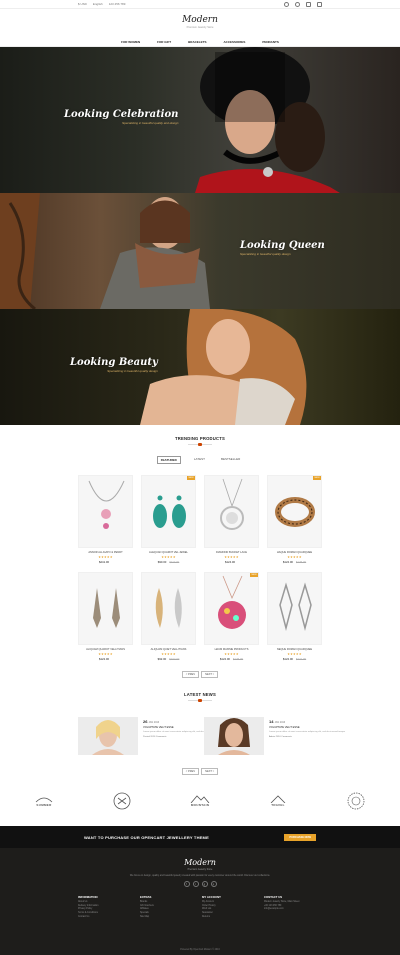 This screenshot has height=955, width=400. What do you see at coordinates (130, 42) in the screenshot?
I see `nav-item-for-women: FOR WOMEN` at bounding box center [130, 42].